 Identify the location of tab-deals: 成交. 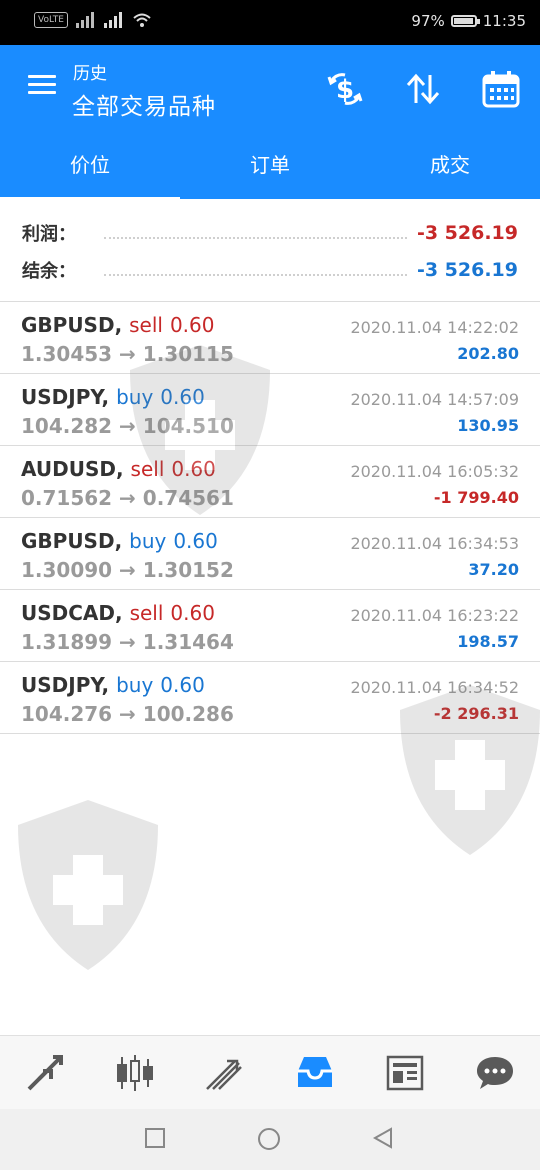
(450, 164).